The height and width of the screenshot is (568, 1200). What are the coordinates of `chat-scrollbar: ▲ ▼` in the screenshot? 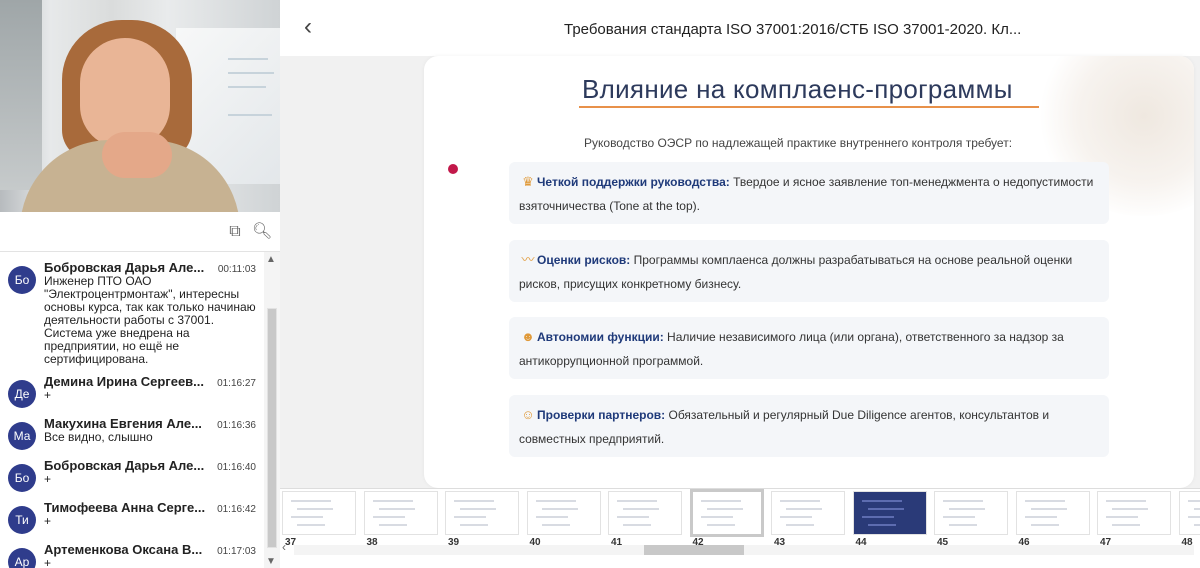 It's located at (272, 410).